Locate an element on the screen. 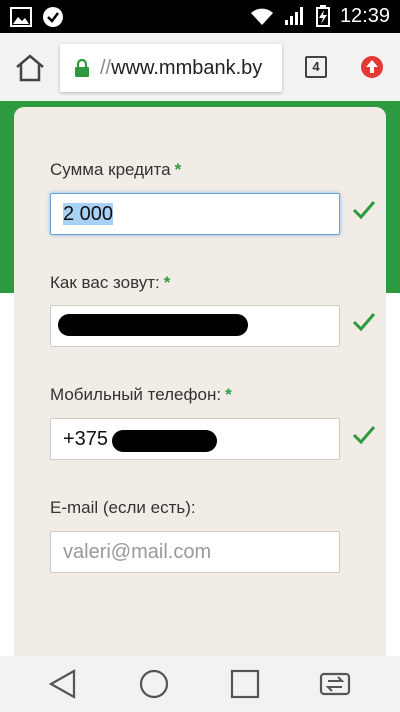 Image resolution: width=400 pixels, height=712 pixels. redacted-phone is located at coordinates (164, 441).